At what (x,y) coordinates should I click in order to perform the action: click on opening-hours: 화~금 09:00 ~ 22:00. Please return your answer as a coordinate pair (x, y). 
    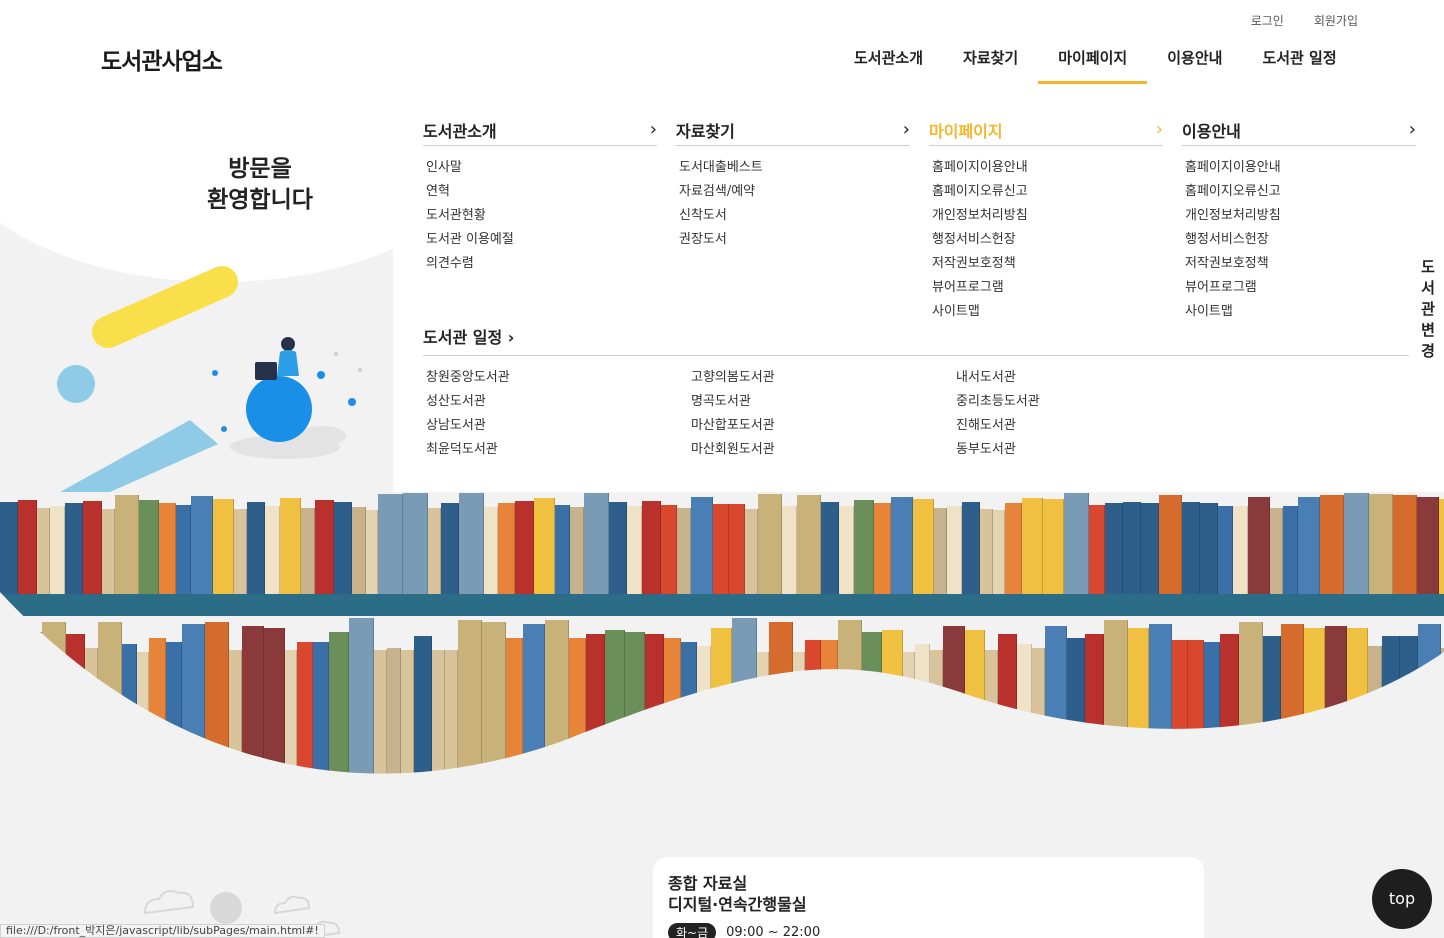
    Looking at the image, I should click on (928, 930).